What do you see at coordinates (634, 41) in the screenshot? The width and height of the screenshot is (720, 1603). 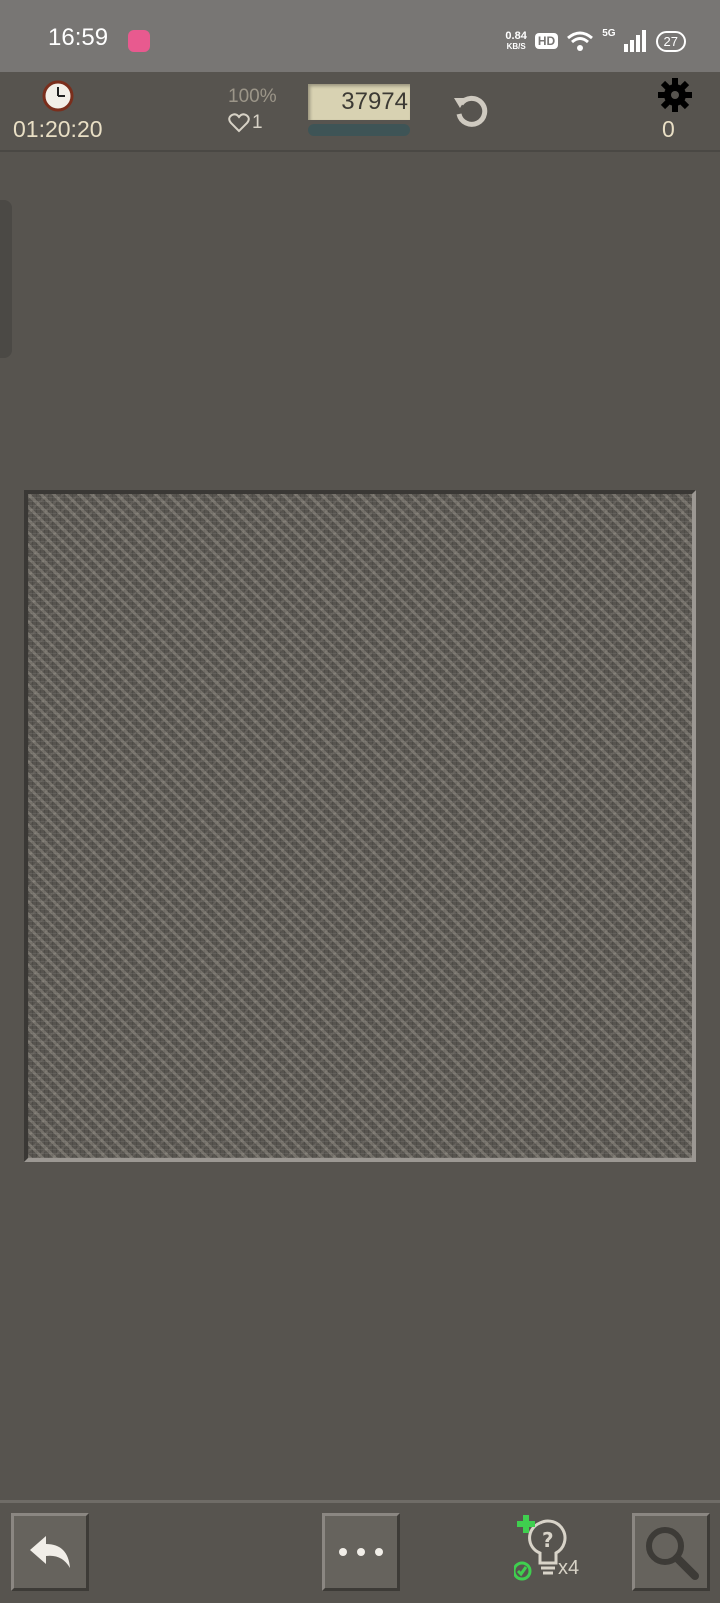 I see `signal-icon` at bounding box center [634, 41].